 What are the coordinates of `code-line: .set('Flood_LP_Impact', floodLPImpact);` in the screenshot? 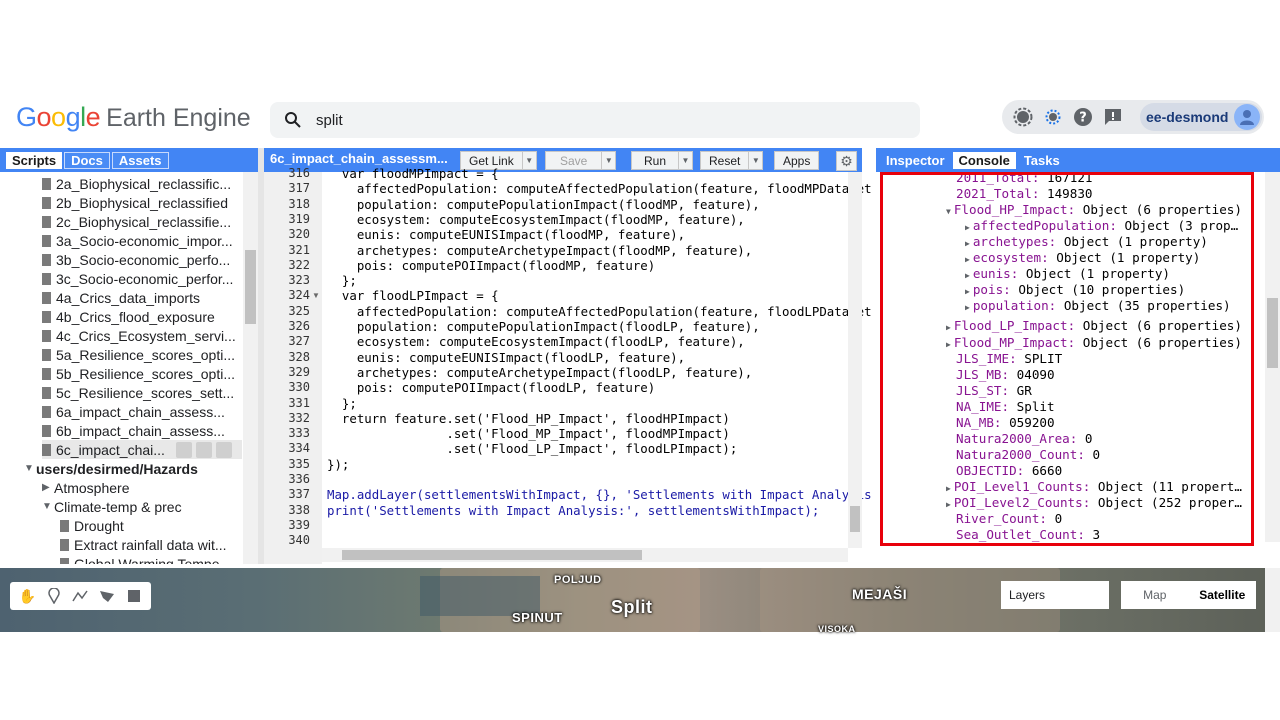 It's located at (532, 448).